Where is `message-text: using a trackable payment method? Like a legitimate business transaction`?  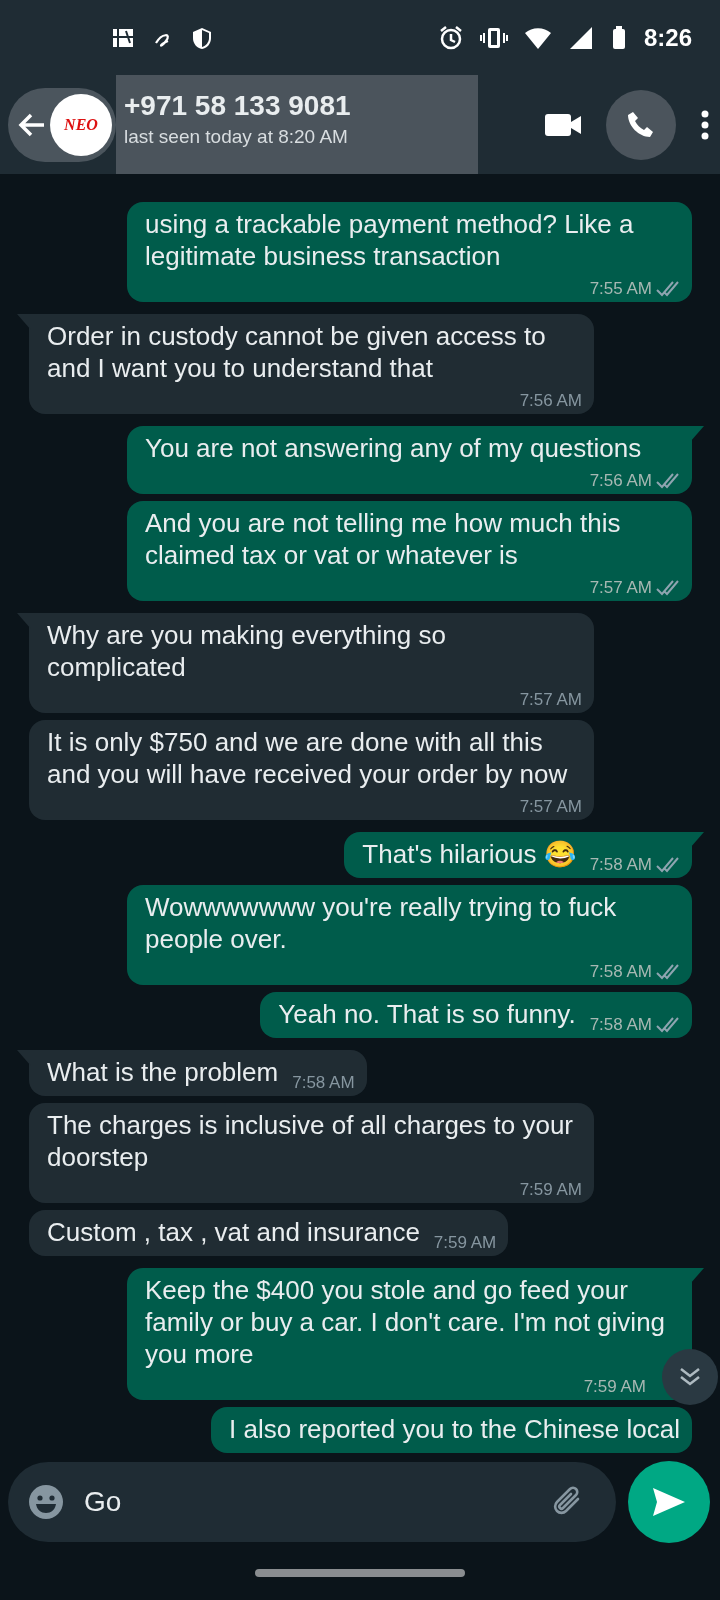 message-text: using a trackable payment method? Like a legitimate business transaction is located at coordinates (390, 240).